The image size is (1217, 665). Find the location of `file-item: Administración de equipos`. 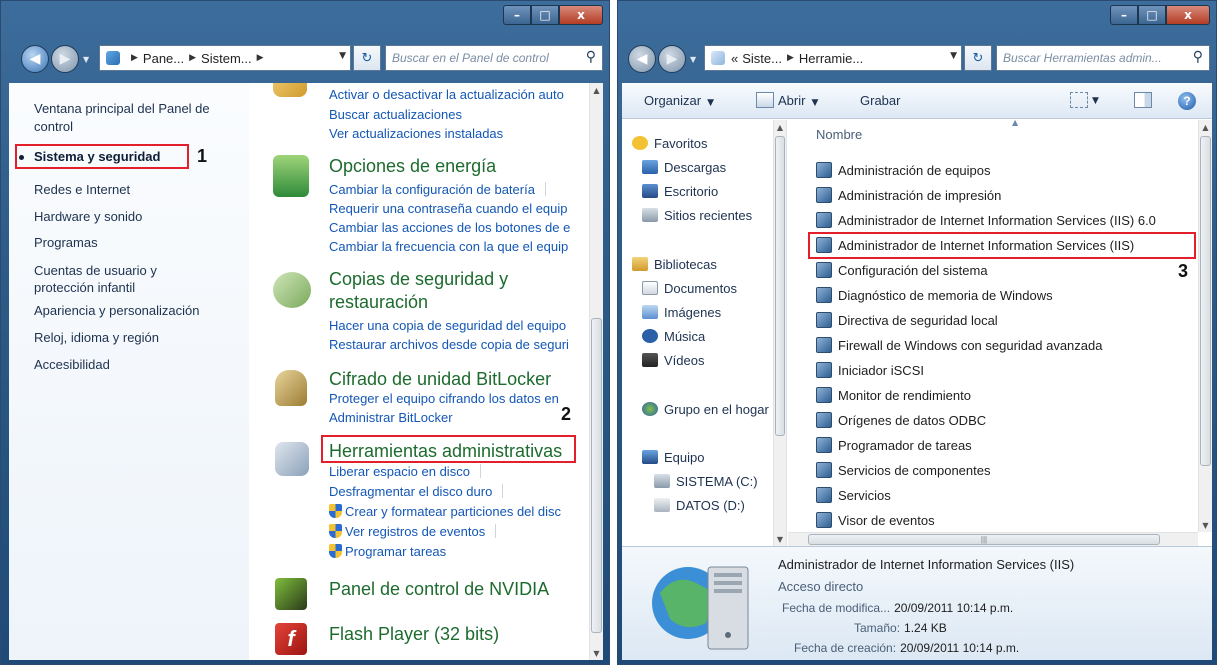

file-item: Administración de equipos is located at coordinates (903, 171).